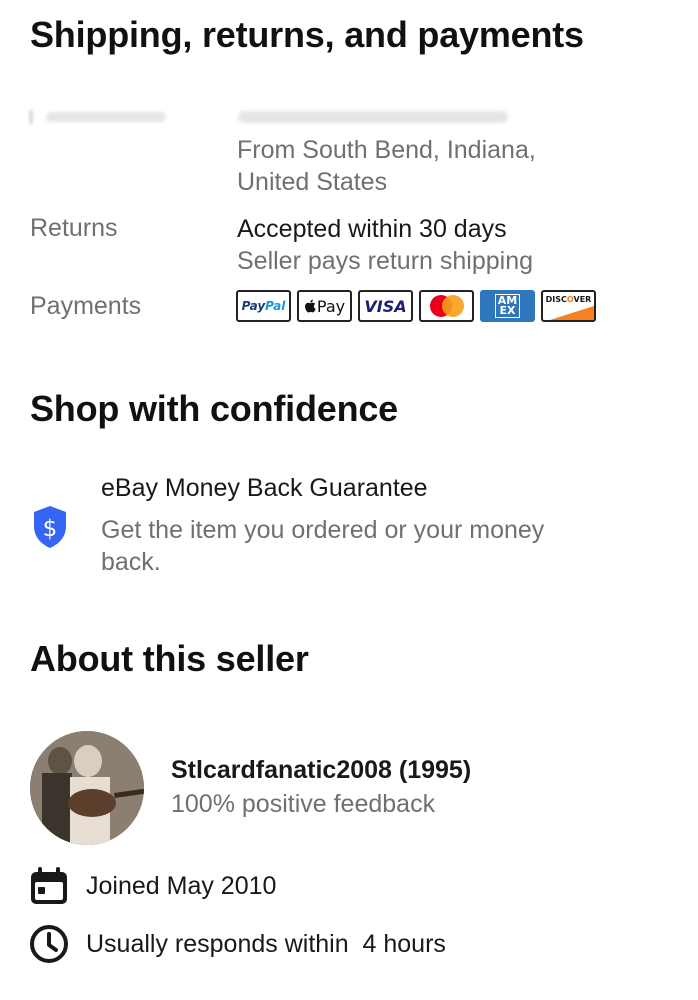 The height and width of the screenshot is (1000, 698). I want to click on joined-row: Joined May 2010, so click(152, 886).